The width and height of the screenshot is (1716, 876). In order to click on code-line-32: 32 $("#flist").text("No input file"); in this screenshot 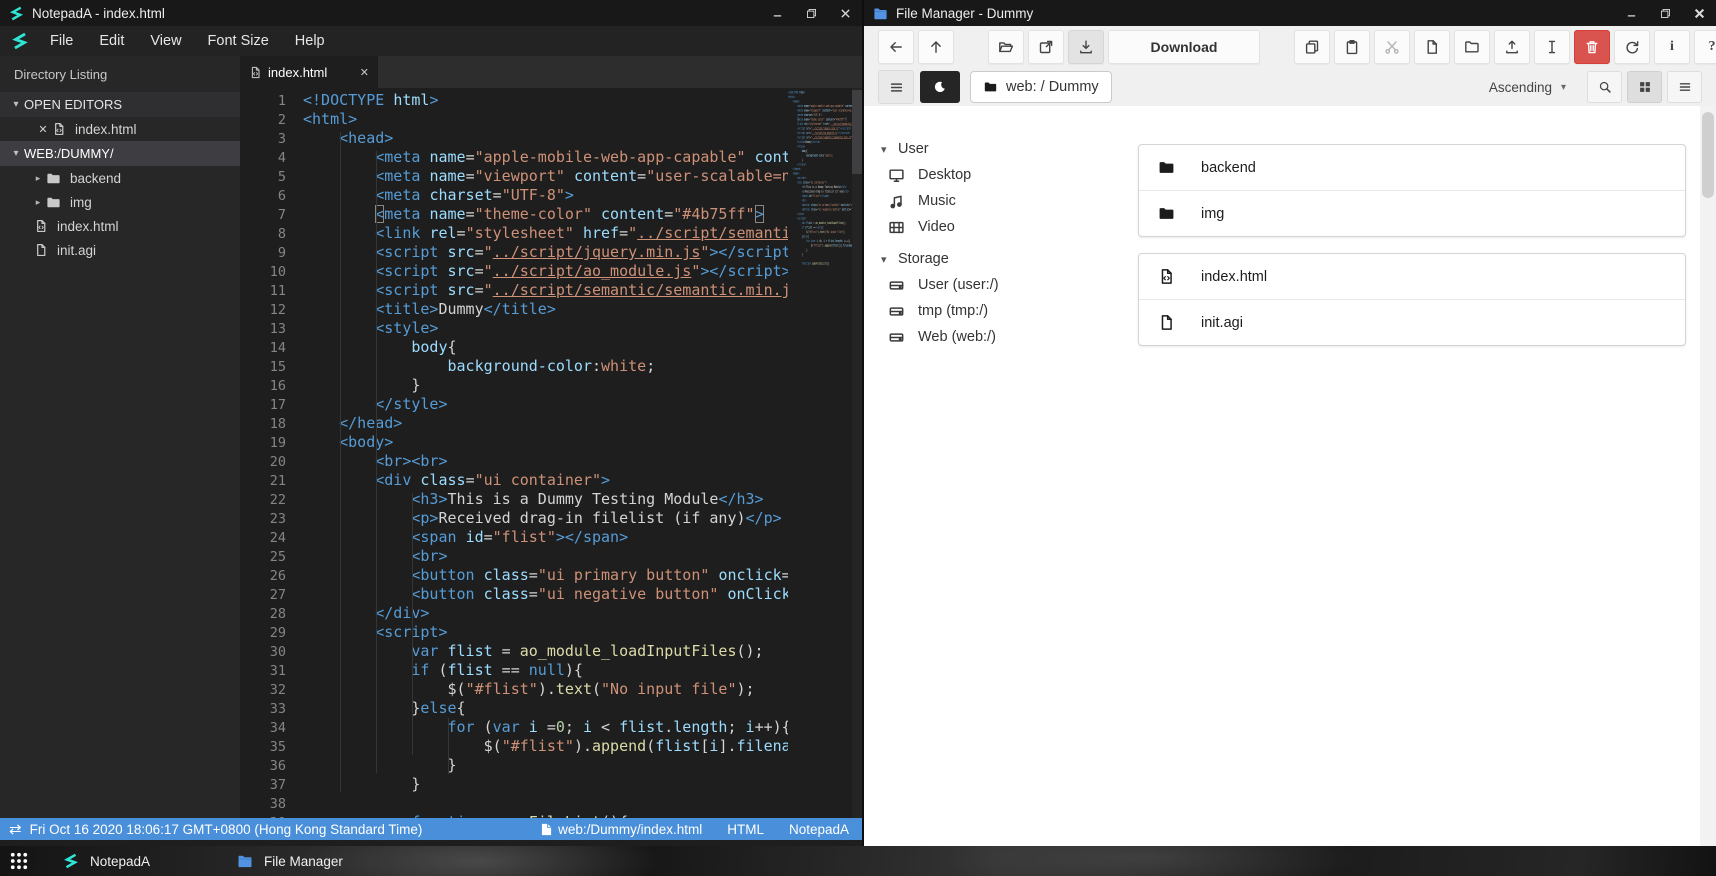, I will do `click(514, 689)`.